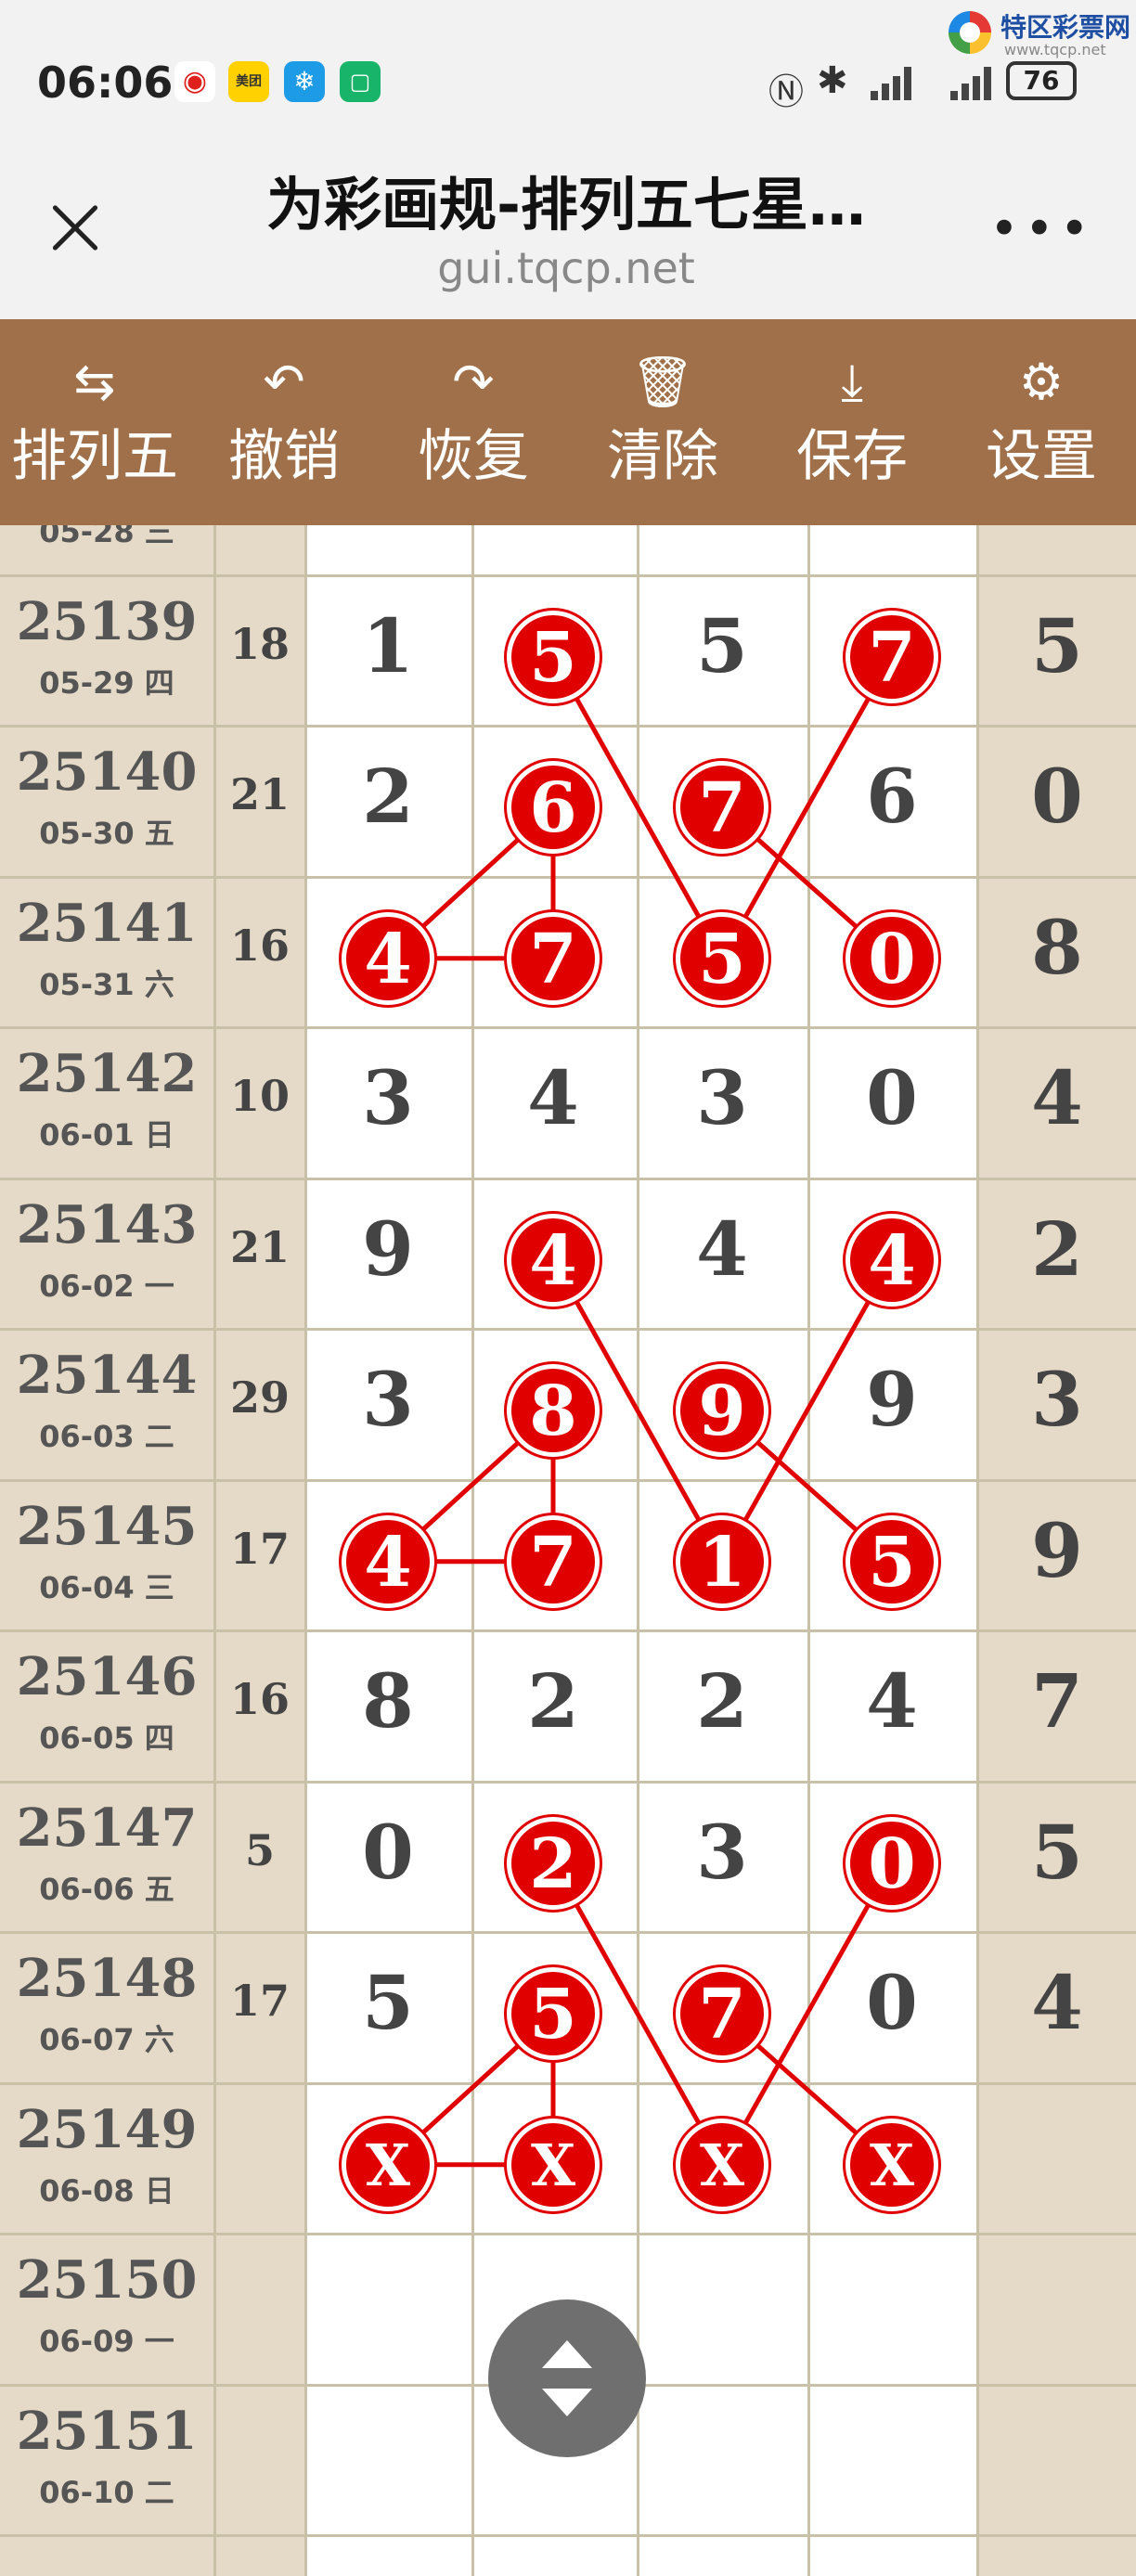 This screenshot has width=1136, height=2576. Describe the element at coordinates (567, 2378) in the screenshot. I see `scroll-up-down-button` at that location.